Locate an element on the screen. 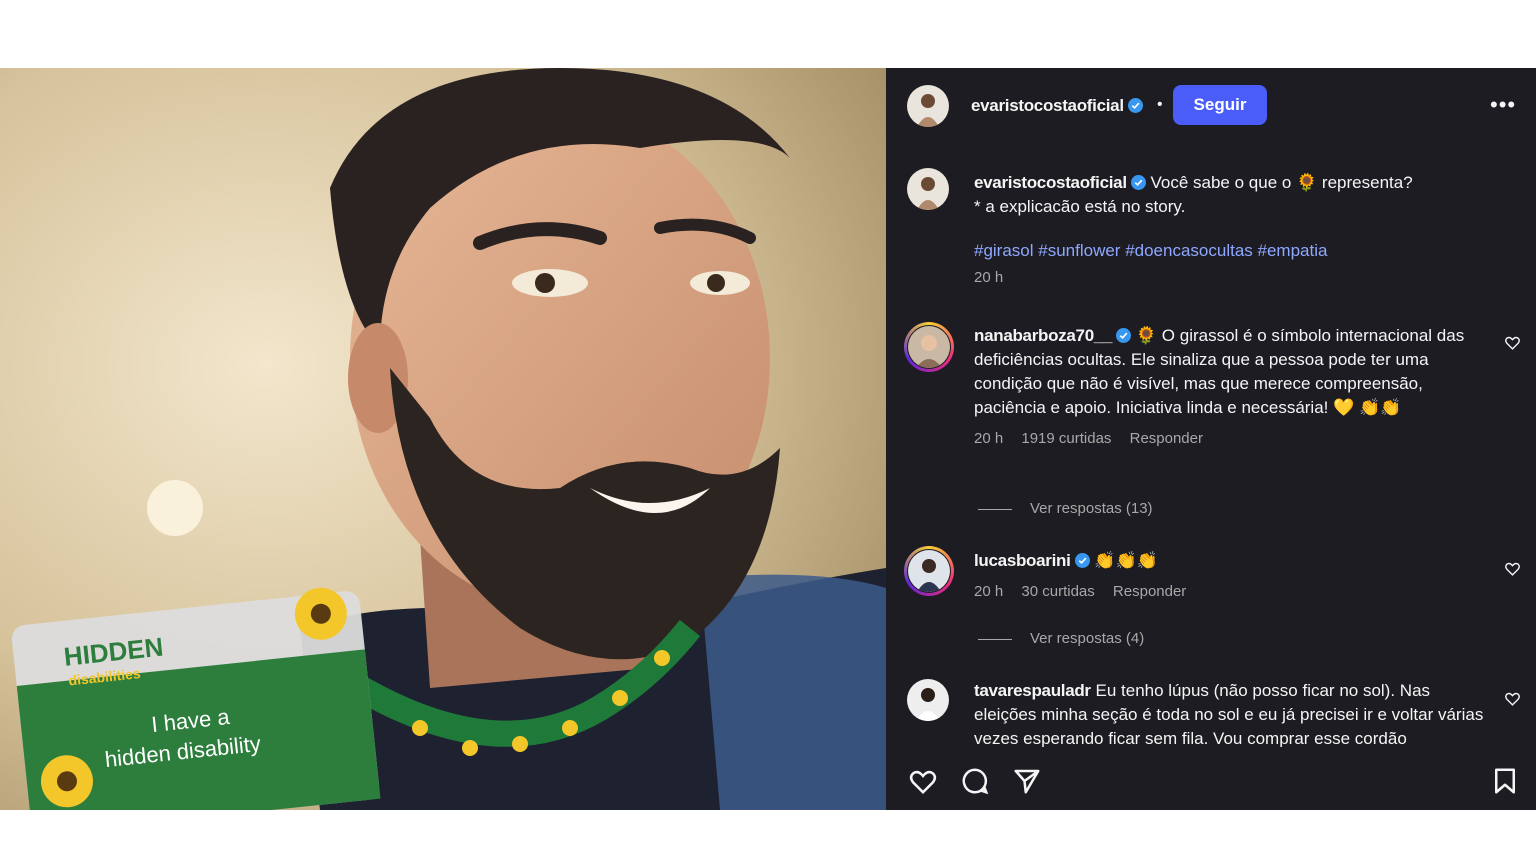 The image size is (1536, 864). view-replies-button: Ver respostas (4) is located at coordinates (1061, 638).